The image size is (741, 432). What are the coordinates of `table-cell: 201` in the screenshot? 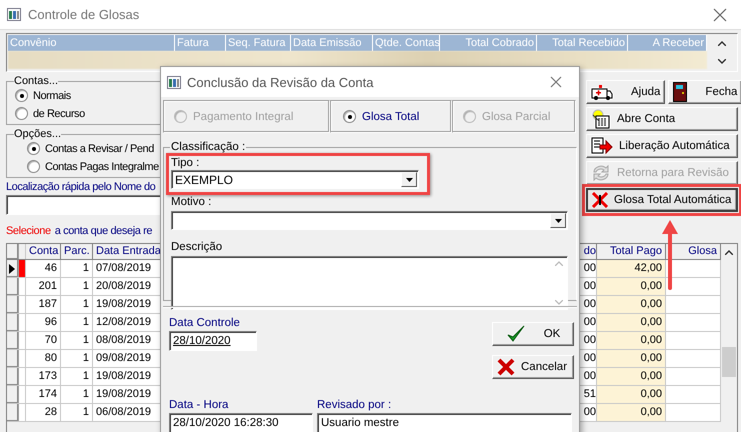 It's located at (43, 286).